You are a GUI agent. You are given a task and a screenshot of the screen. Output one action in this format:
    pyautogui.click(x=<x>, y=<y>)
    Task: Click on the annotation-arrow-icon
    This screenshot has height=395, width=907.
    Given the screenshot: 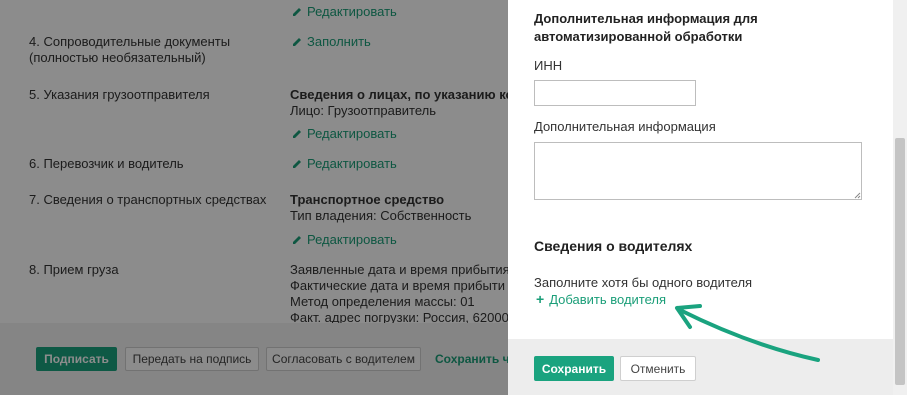 What is the action you would take?
    pyautogui.click(x=747, y=333)
    